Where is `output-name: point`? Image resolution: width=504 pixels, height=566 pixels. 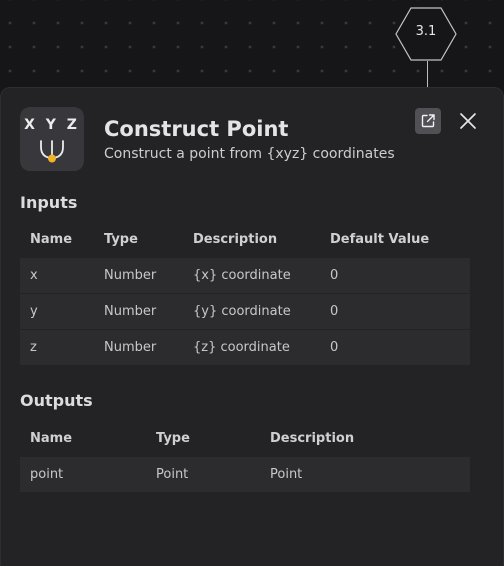
output-name: point is located at coordinates (47, 474).